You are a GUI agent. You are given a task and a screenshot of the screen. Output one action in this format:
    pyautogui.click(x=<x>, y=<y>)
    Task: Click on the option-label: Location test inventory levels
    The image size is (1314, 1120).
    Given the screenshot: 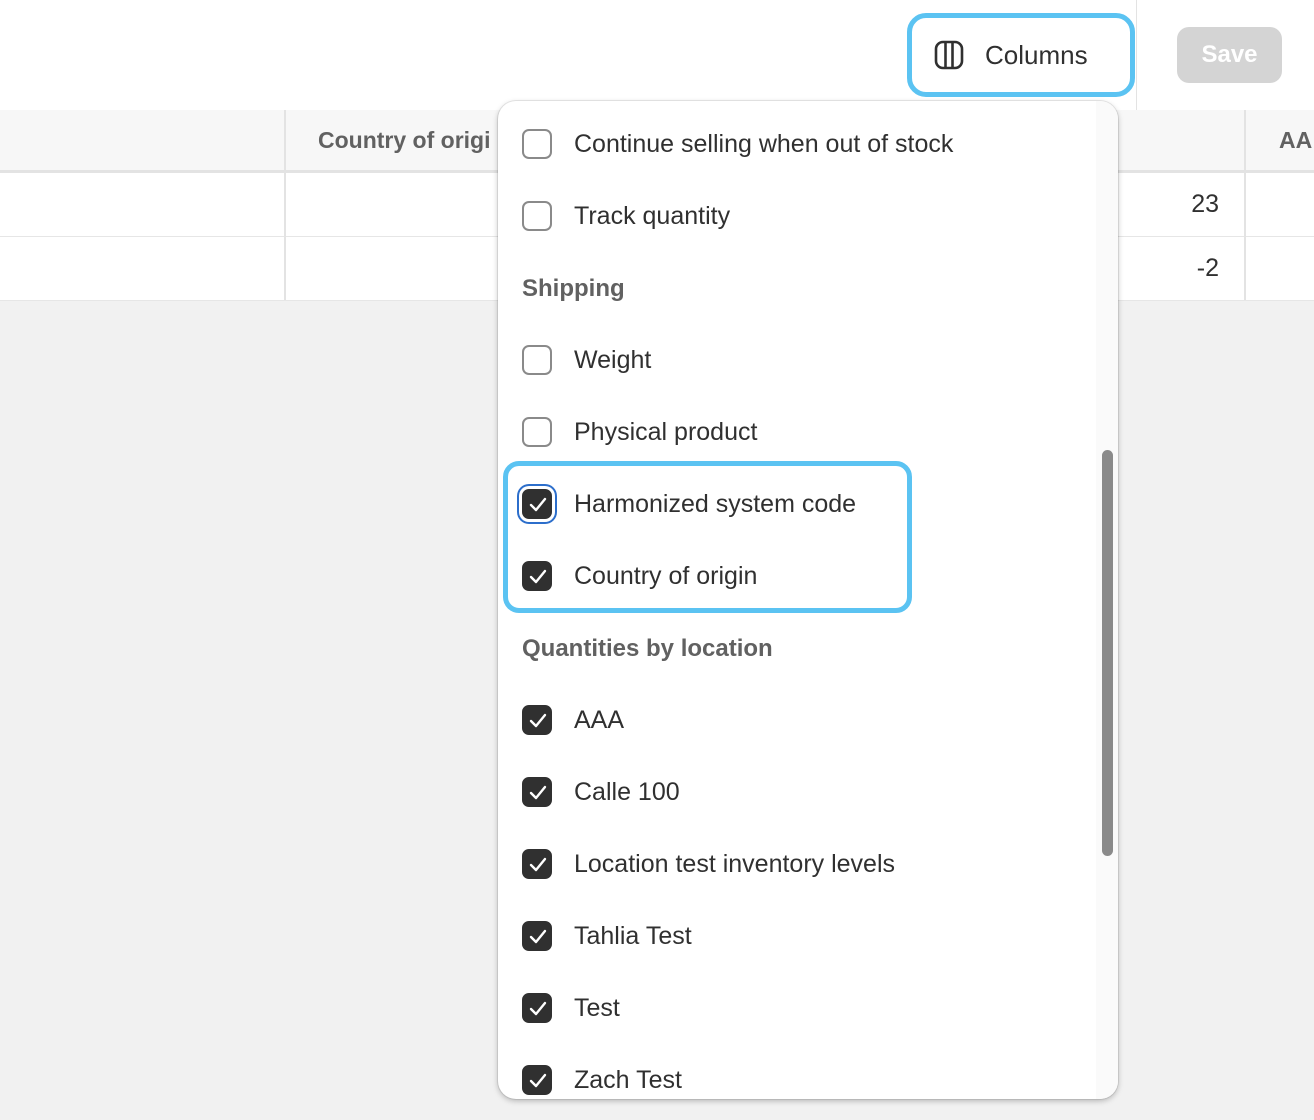 What is the action you would take?
    pyautogui.click(x=735, y=864)
    